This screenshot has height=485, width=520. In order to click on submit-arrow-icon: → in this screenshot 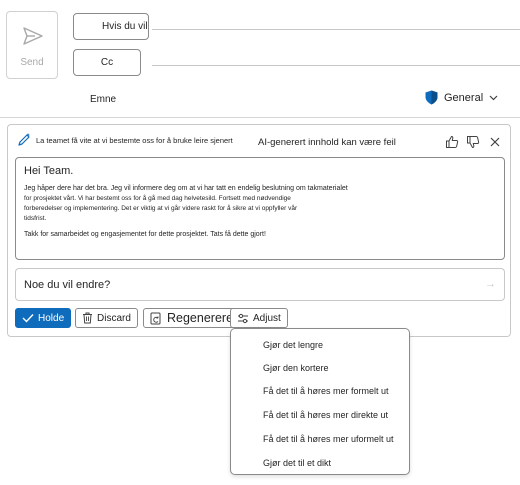, I will do `click(490, 284)`.